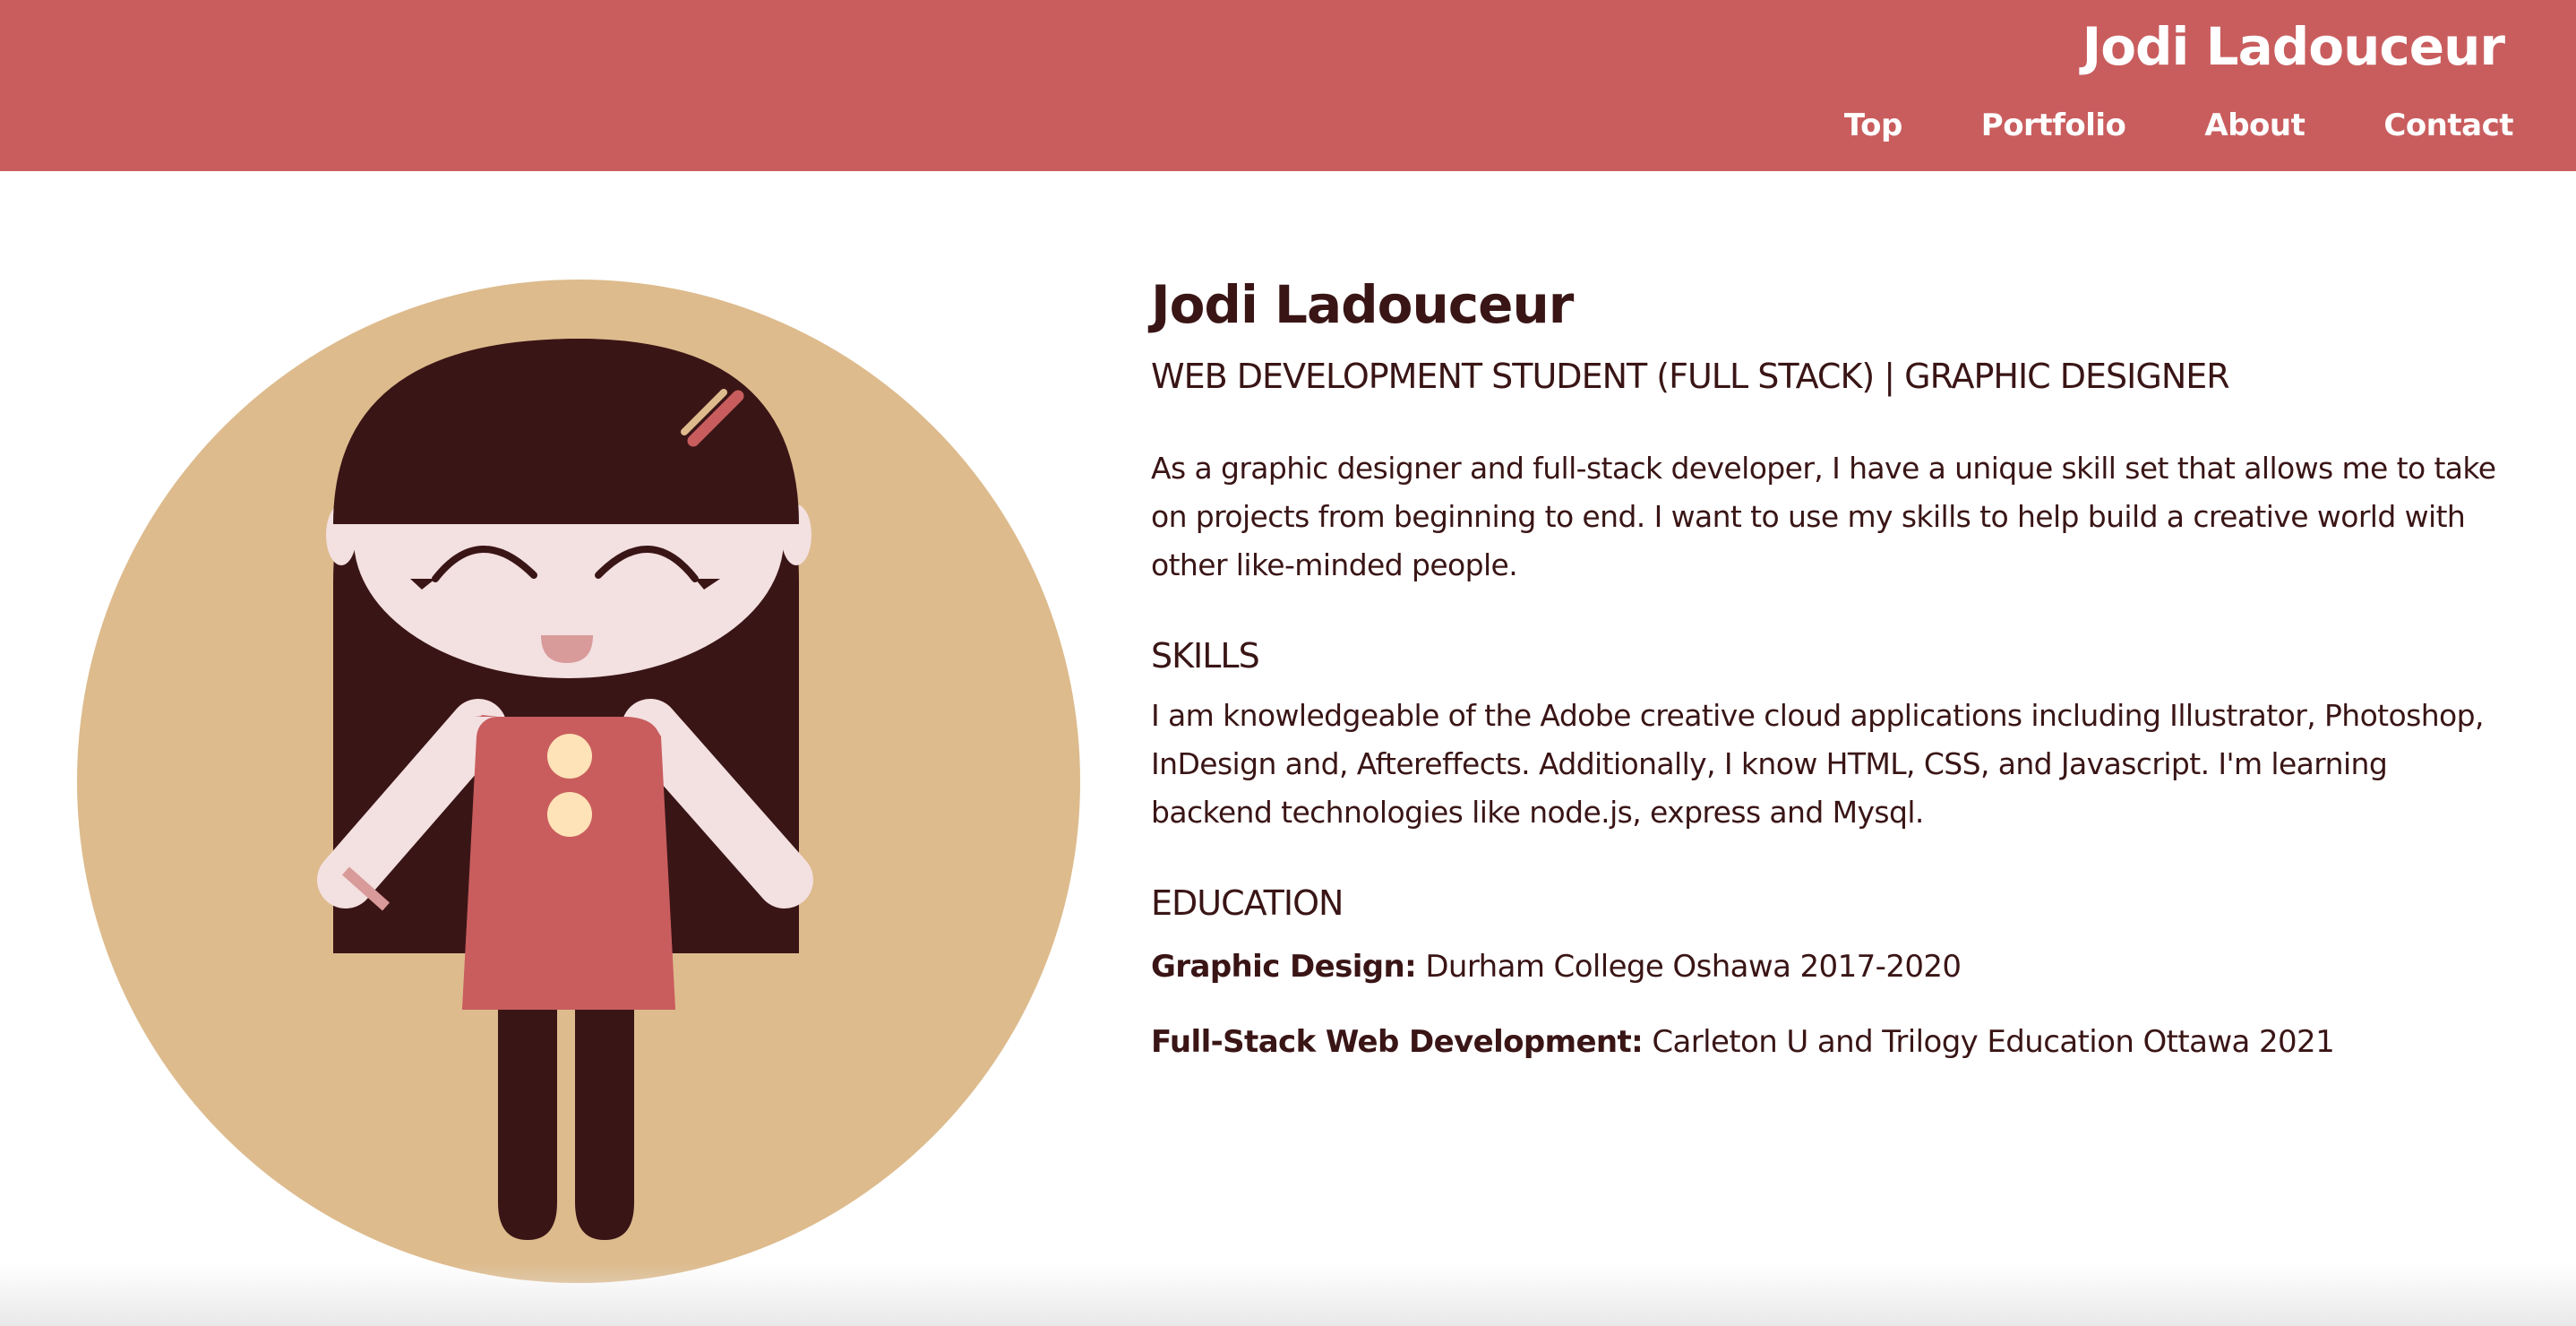 Image resolution: width=2576 pixels, height=1326 pixels. Describe the element at coordinates (1288, 1294) in the screenshot. I see `page-bottom-shadow` at that location.